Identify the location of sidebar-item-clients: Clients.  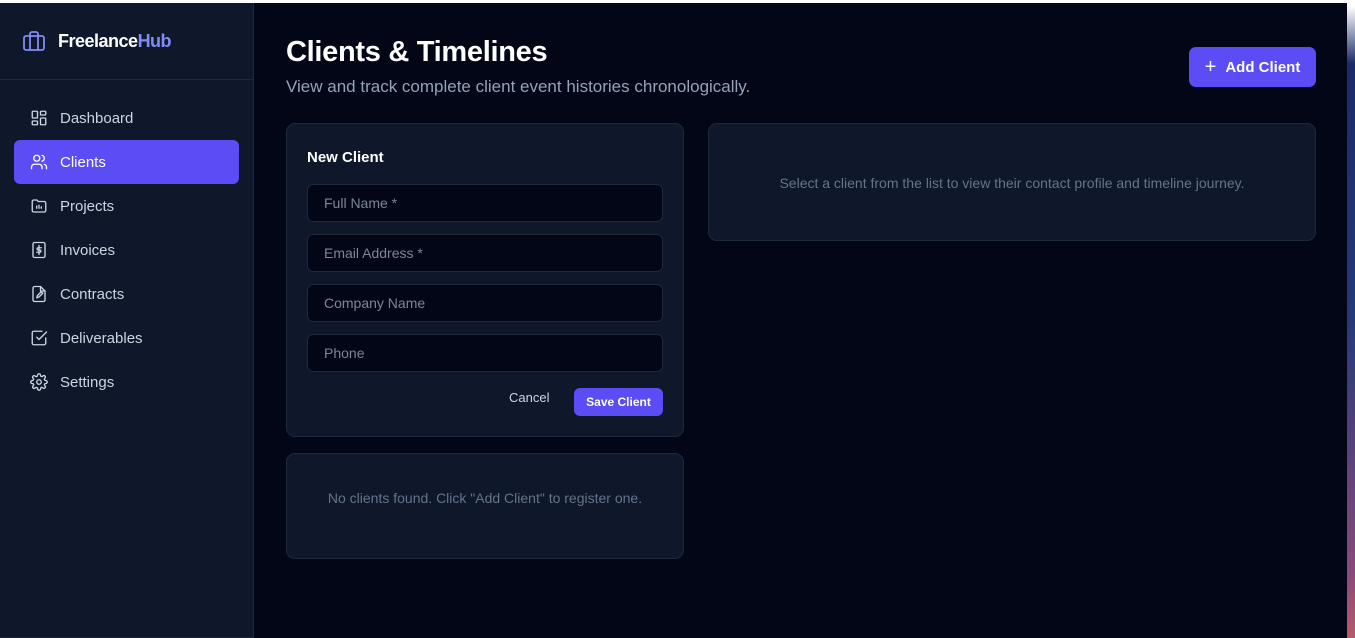
(126, 162).